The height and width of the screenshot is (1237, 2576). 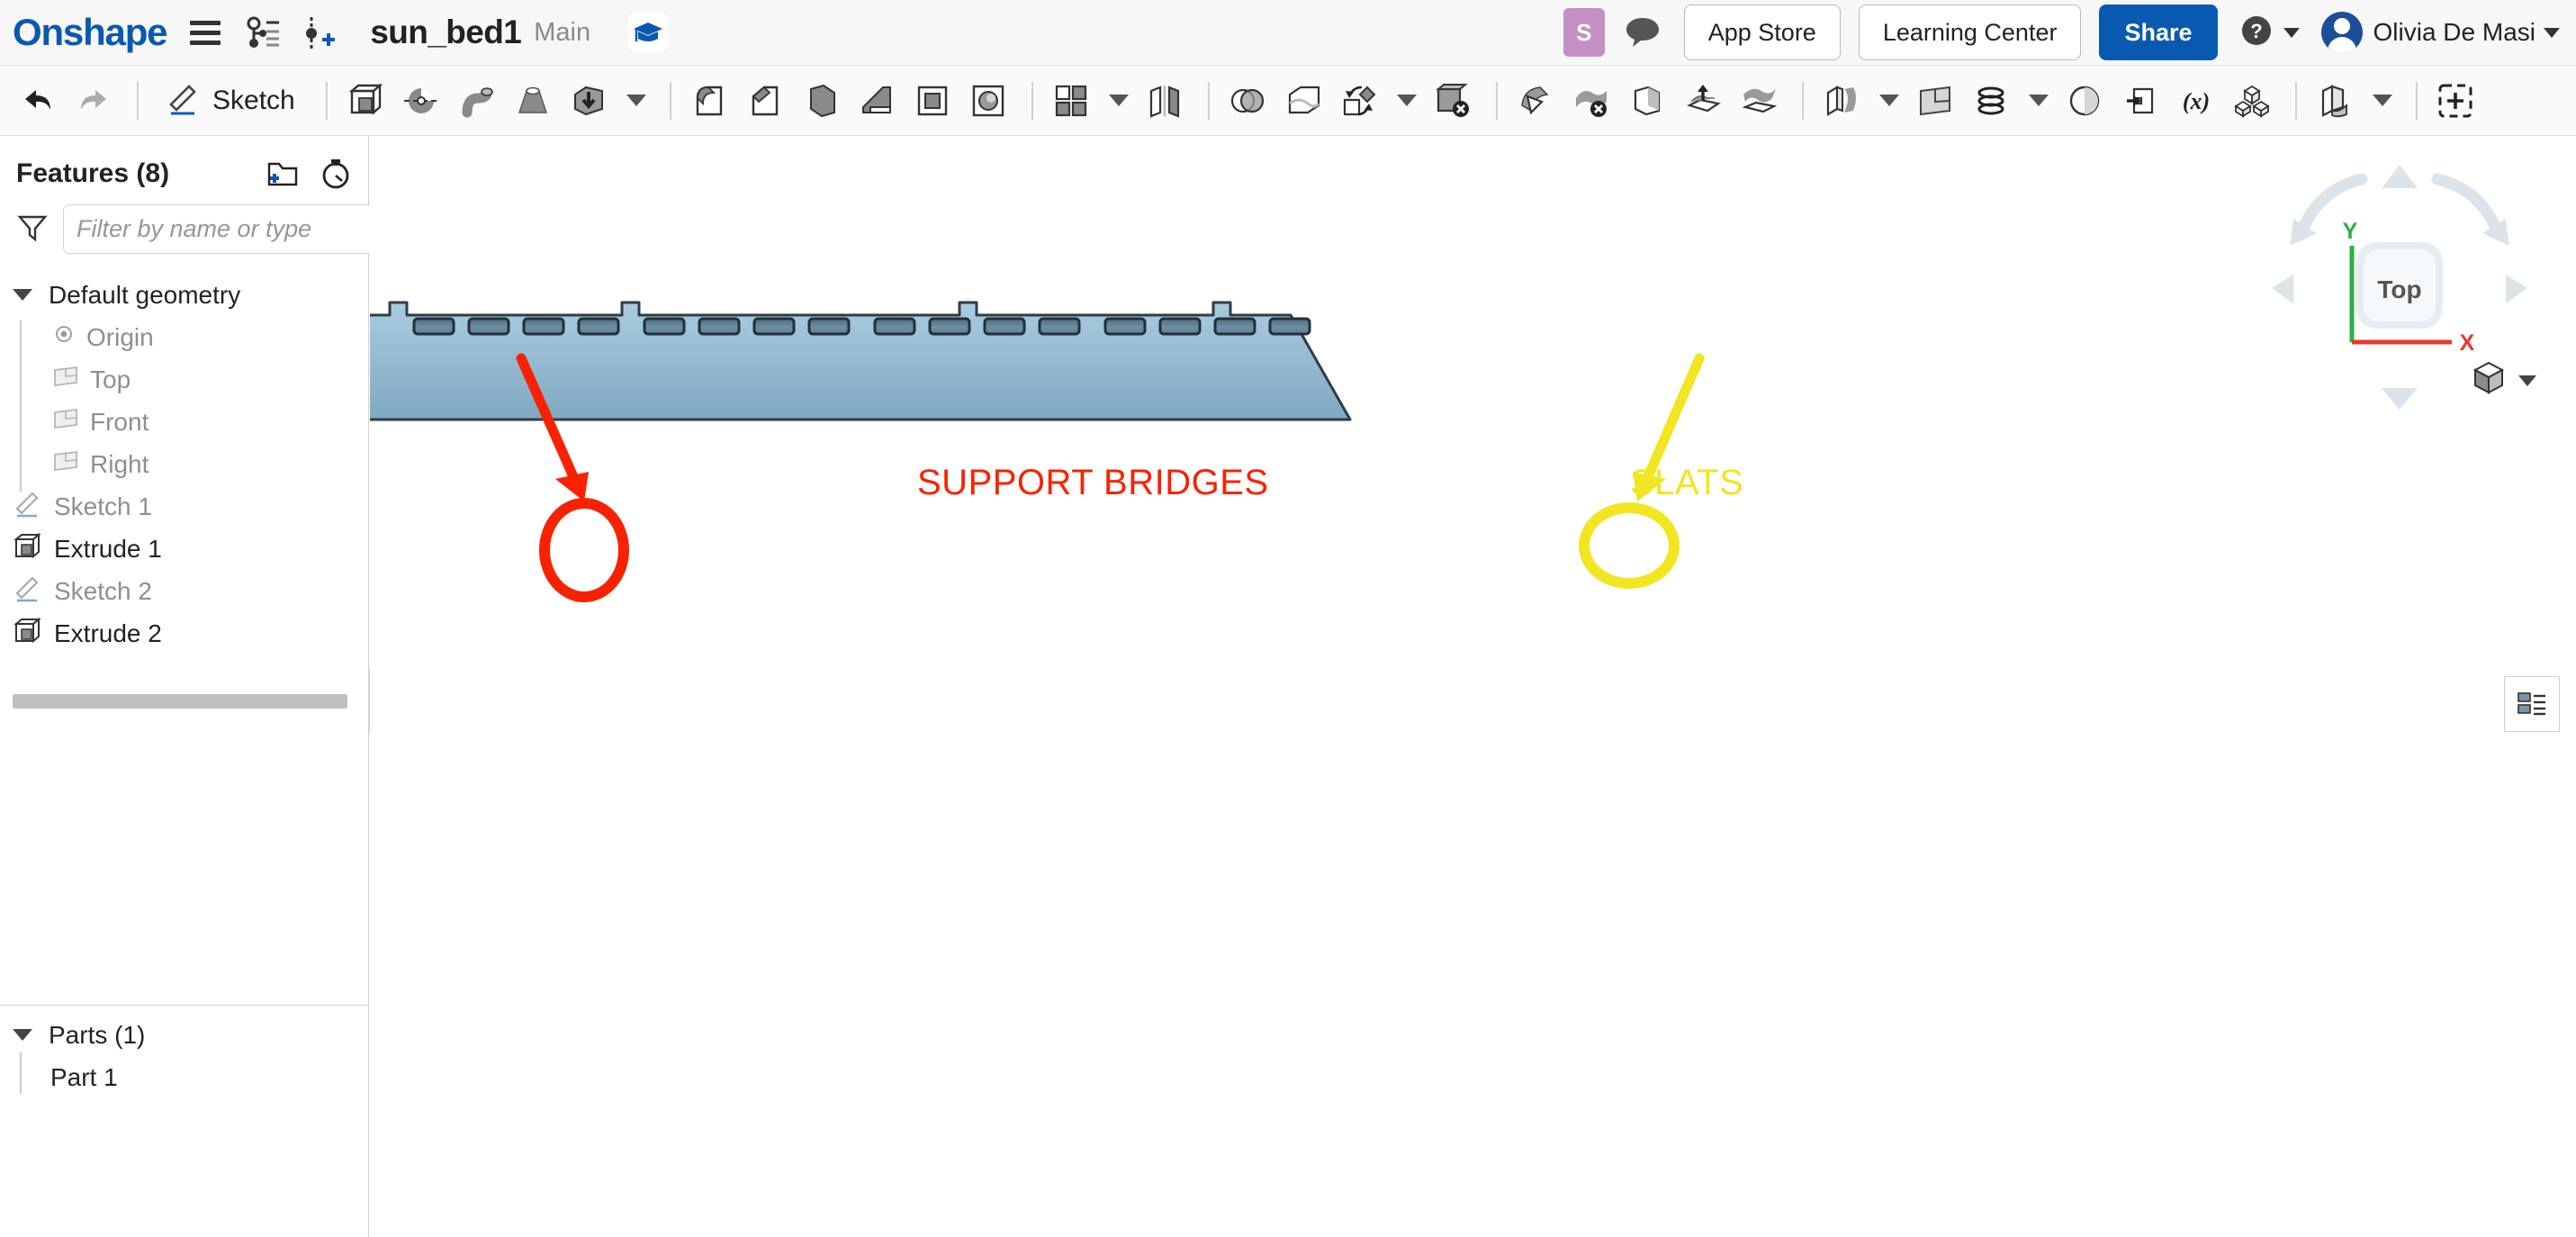 What do you see at coordinates (588, 101) in the screenshot?
I see `thicken-icon` at bounding box center [588, 101].